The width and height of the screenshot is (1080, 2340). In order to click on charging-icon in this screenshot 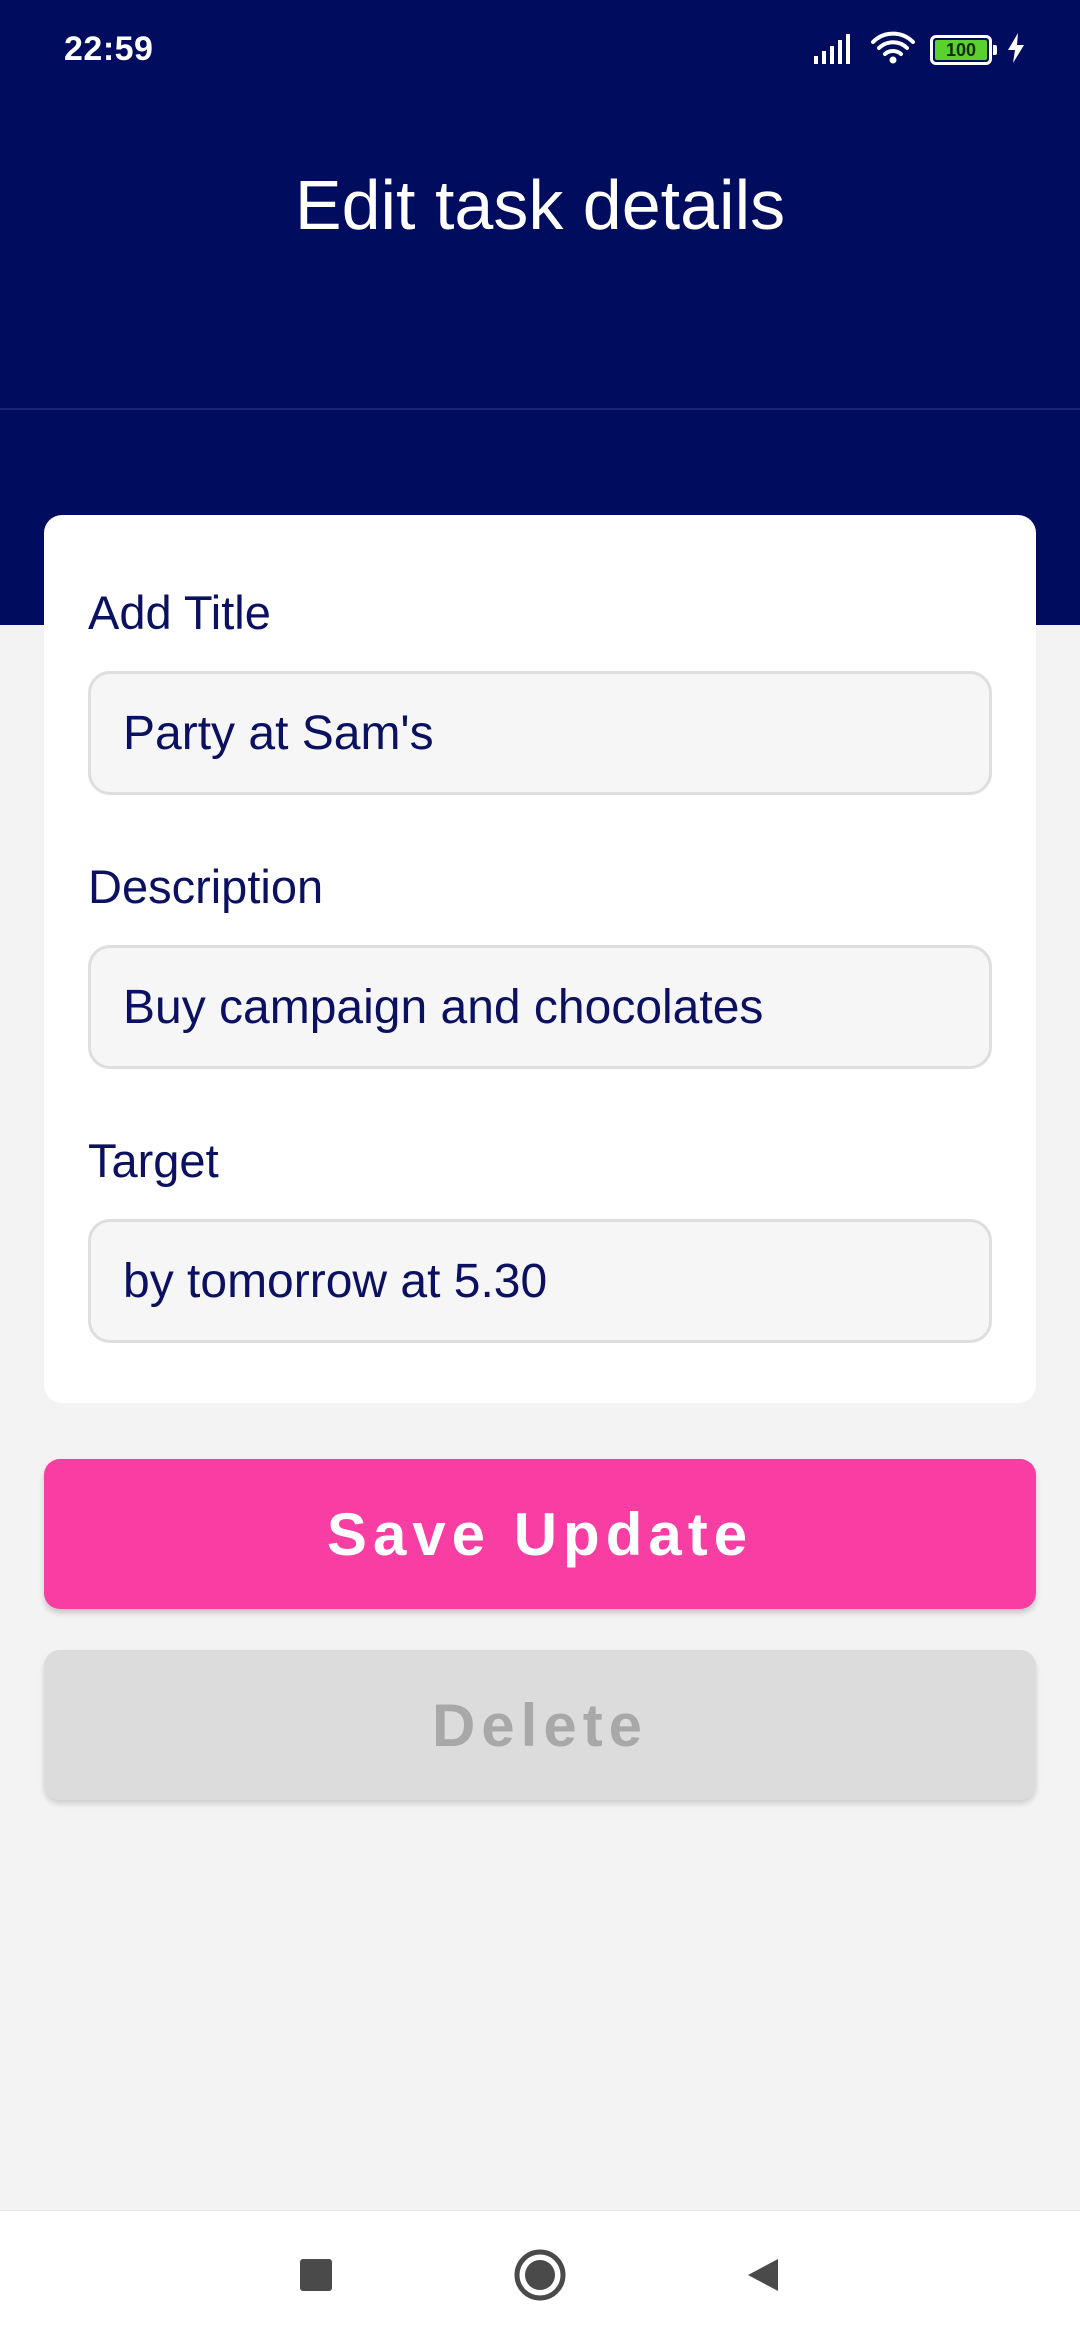, I will do `click(1016, 50)`.